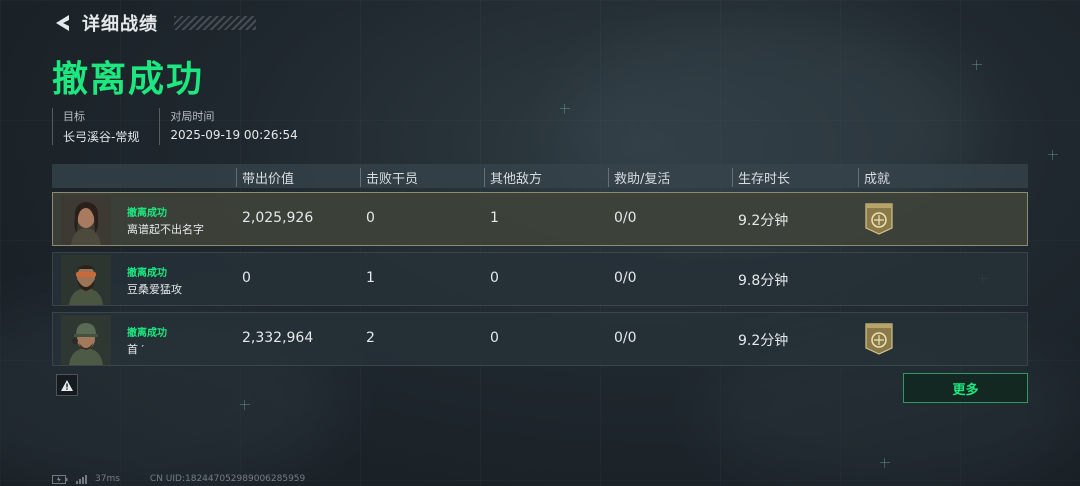 The image size is (1080, 486). What do you see at coordinates (389, 177) in the screenshot?
I see `header-kills: 击败干员` at bounding box center [389, 177].